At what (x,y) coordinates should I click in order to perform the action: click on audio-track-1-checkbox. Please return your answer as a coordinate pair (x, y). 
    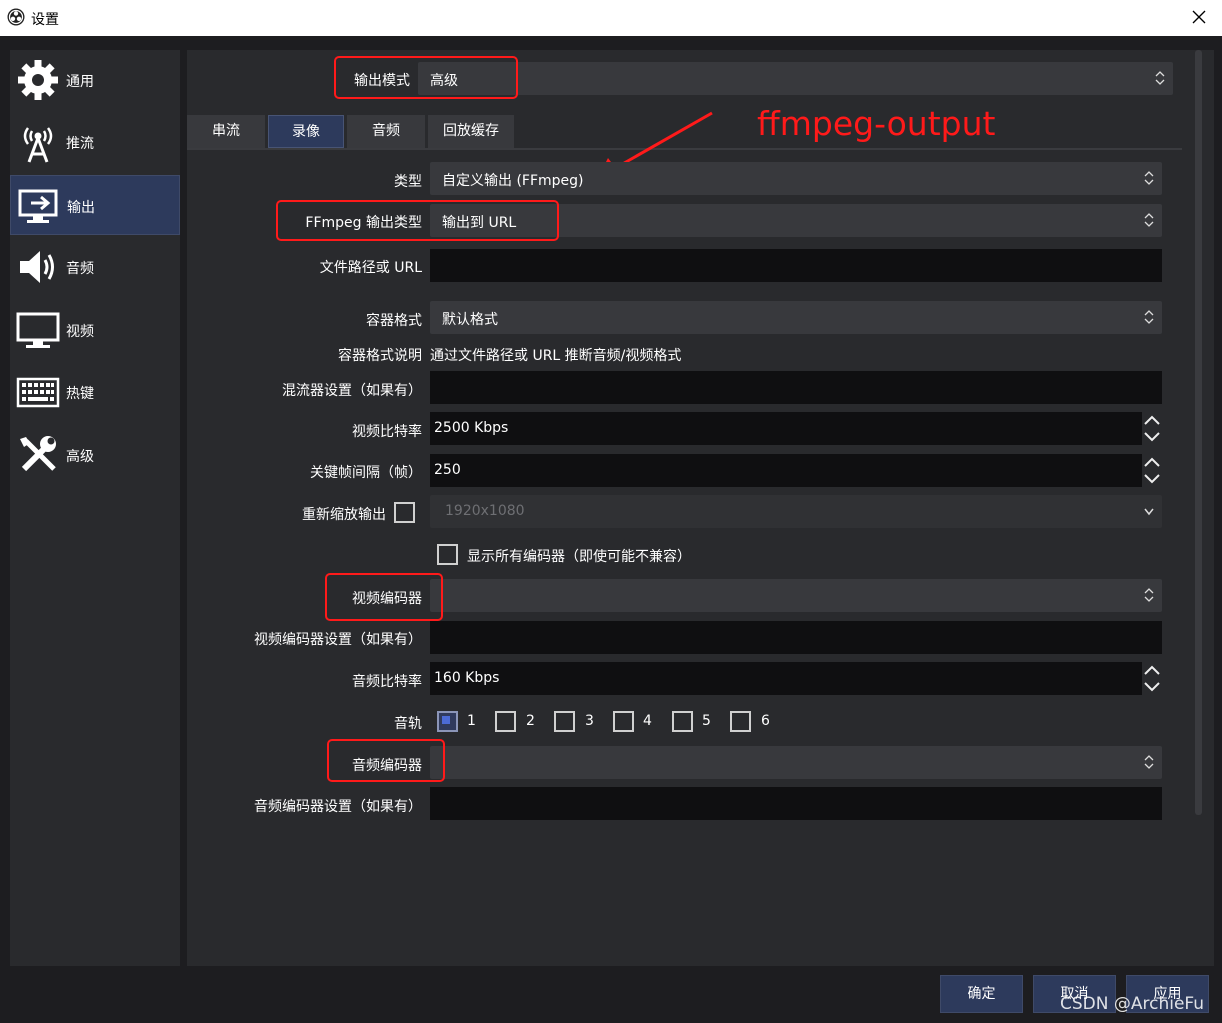
    Looking at the image, I should click on (447, 721).